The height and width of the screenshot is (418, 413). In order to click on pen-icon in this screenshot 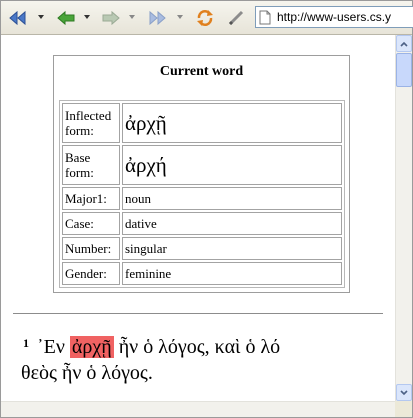, I will do `click(236, 18)`.